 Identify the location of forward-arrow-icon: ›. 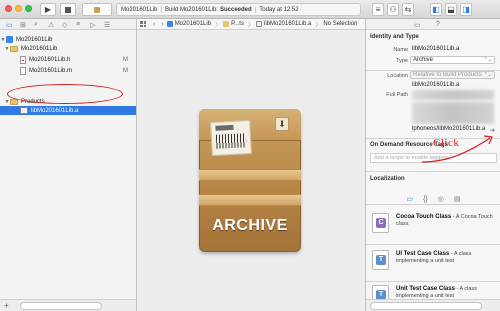
(162, 24).